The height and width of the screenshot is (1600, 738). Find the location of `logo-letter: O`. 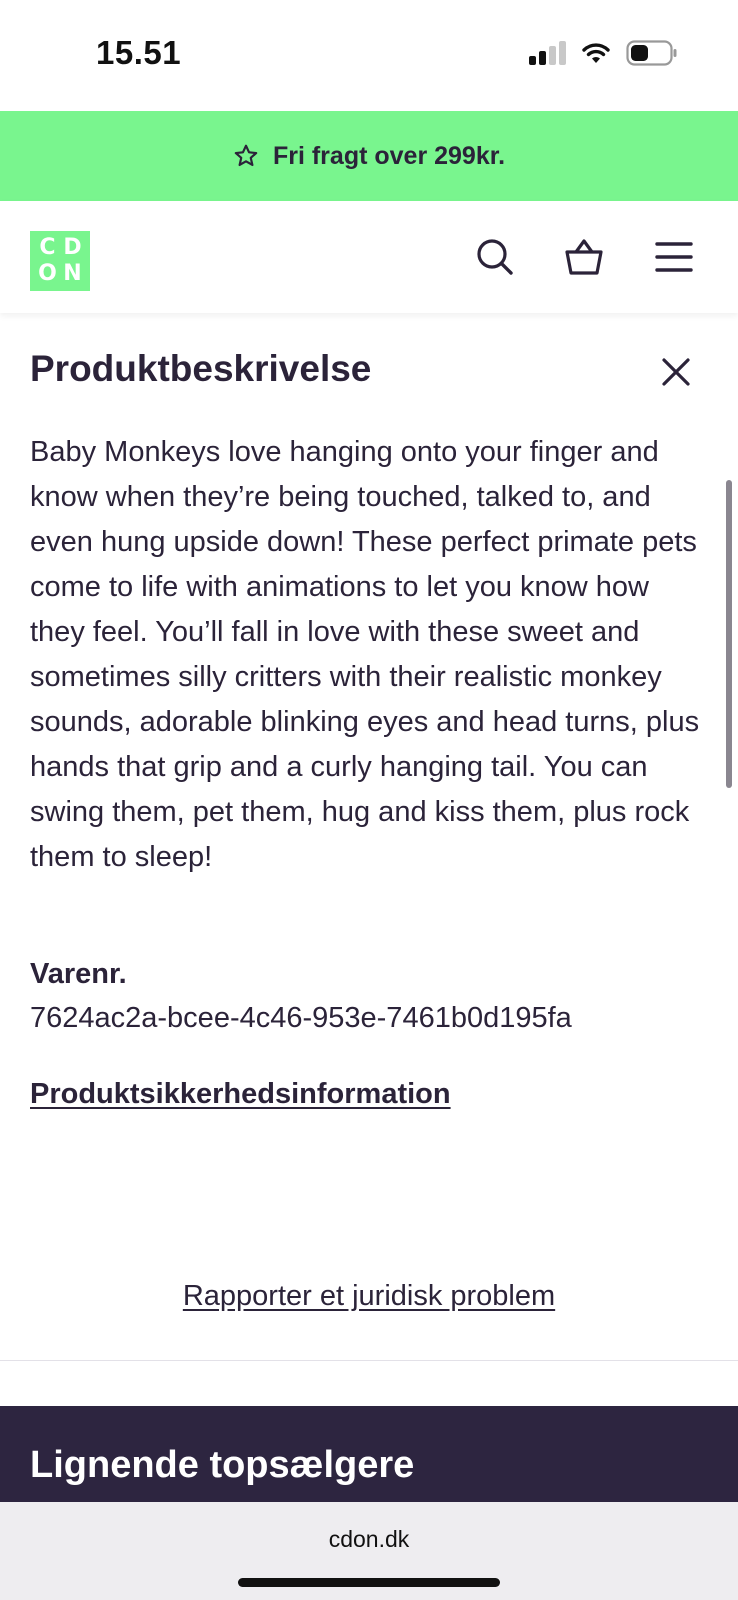

logo-letter: O is located at coordinates (47, 273).